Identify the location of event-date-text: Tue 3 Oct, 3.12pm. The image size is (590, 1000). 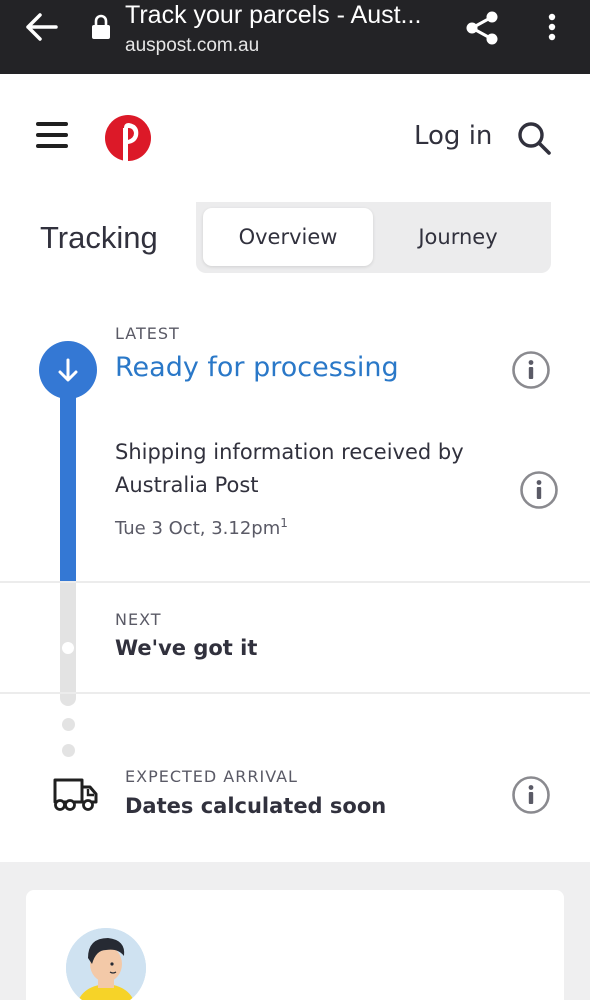
(198, 528).